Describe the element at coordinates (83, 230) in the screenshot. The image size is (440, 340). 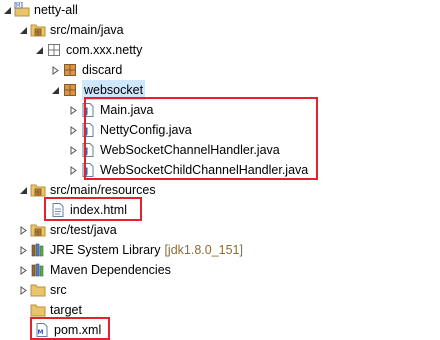
I see `tree-item-label: src/test/java` at that location.